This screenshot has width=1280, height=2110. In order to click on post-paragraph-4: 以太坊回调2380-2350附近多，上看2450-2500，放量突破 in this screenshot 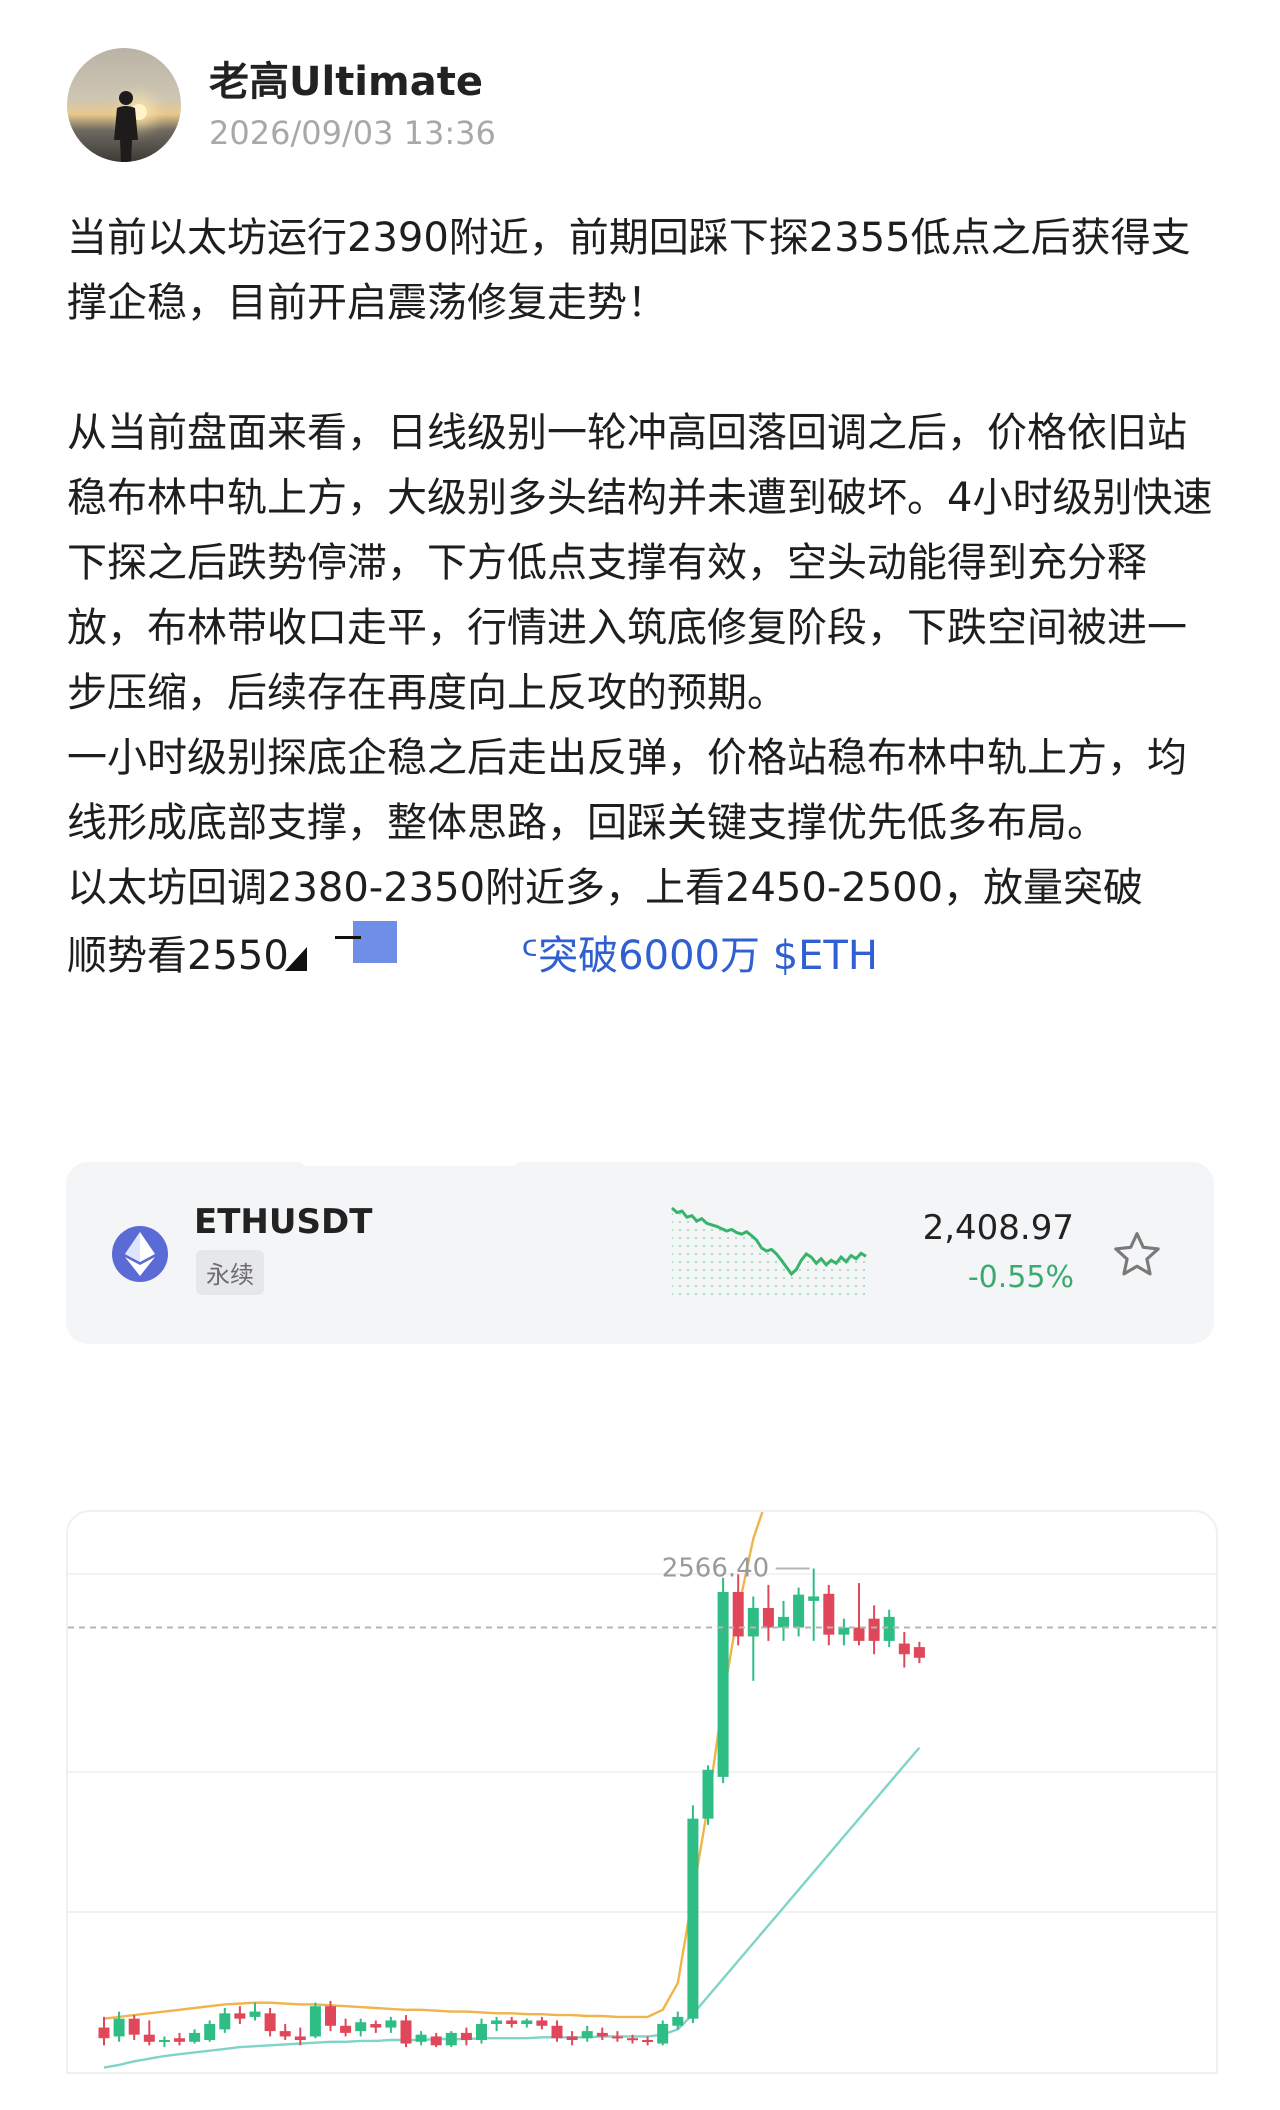, I will do `click(605, 888)`.